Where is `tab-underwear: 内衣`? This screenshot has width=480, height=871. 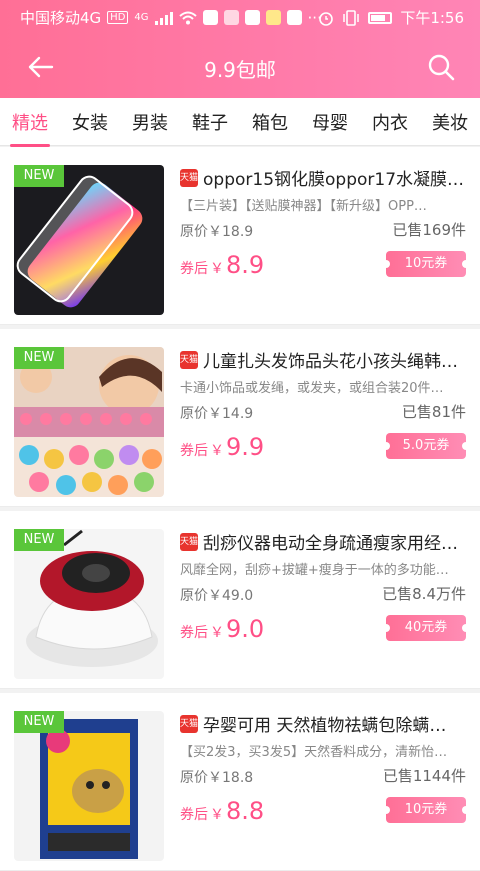
tab-underwear: 内衣 is located at coordinates (390, 122).